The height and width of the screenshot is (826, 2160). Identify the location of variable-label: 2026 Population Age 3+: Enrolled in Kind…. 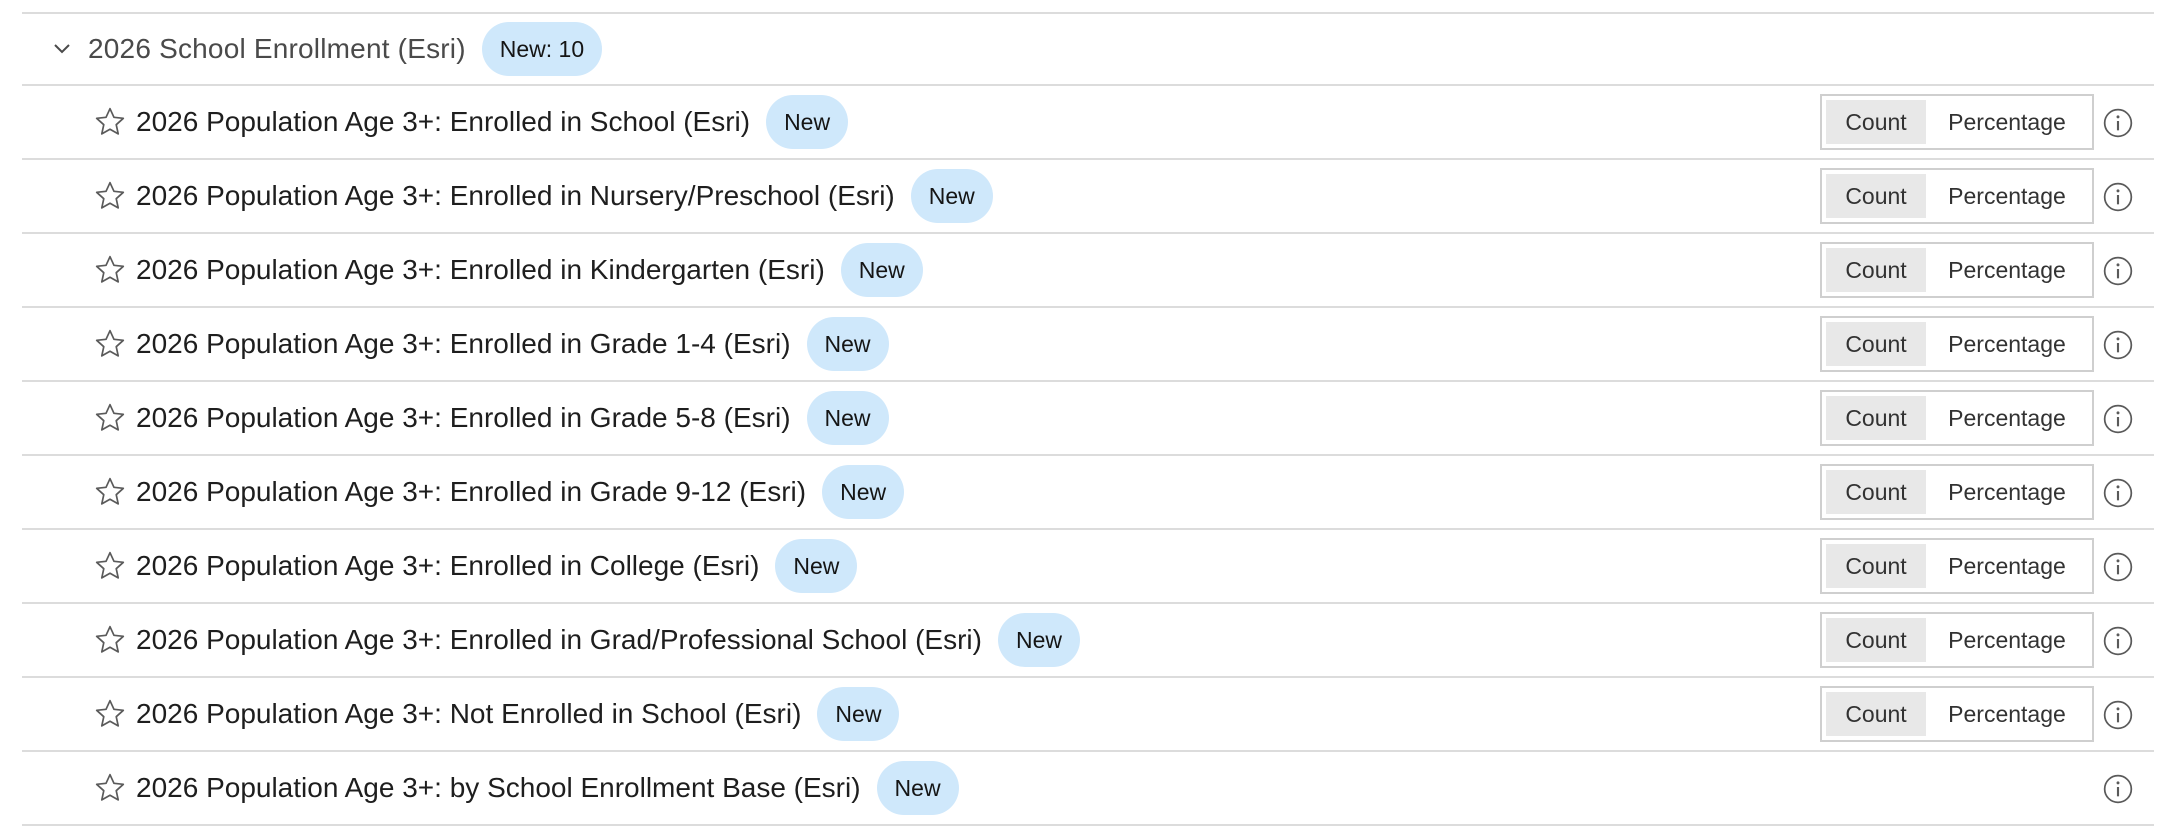
(480, 270).